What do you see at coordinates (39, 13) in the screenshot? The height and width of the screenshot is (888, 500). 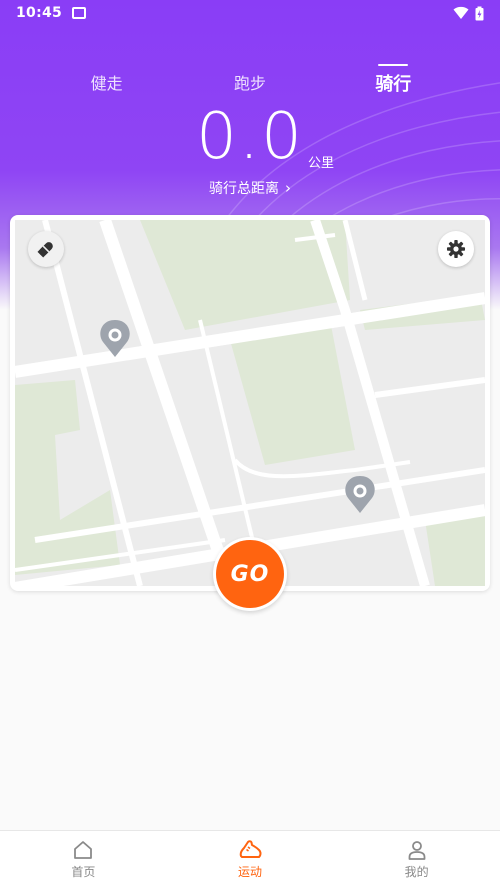 I see `status-time: 10:45` at bounding box center [39, 13].